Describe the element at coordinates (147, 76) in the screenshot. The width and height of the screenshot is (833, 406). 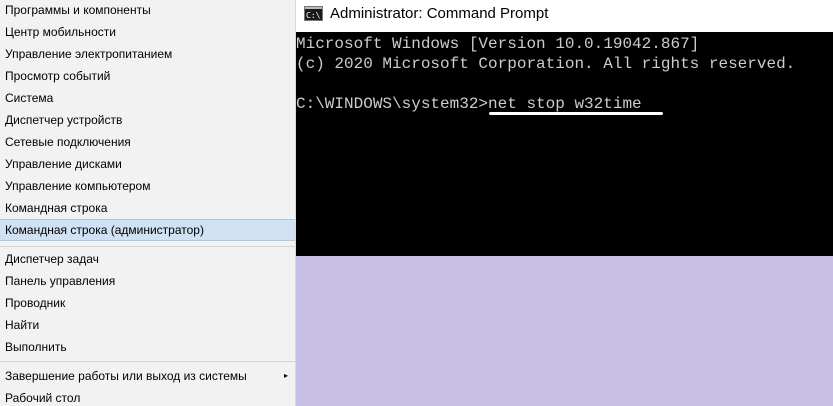
I see `menu-item-event-viewer: Просмотр событий` at that location.